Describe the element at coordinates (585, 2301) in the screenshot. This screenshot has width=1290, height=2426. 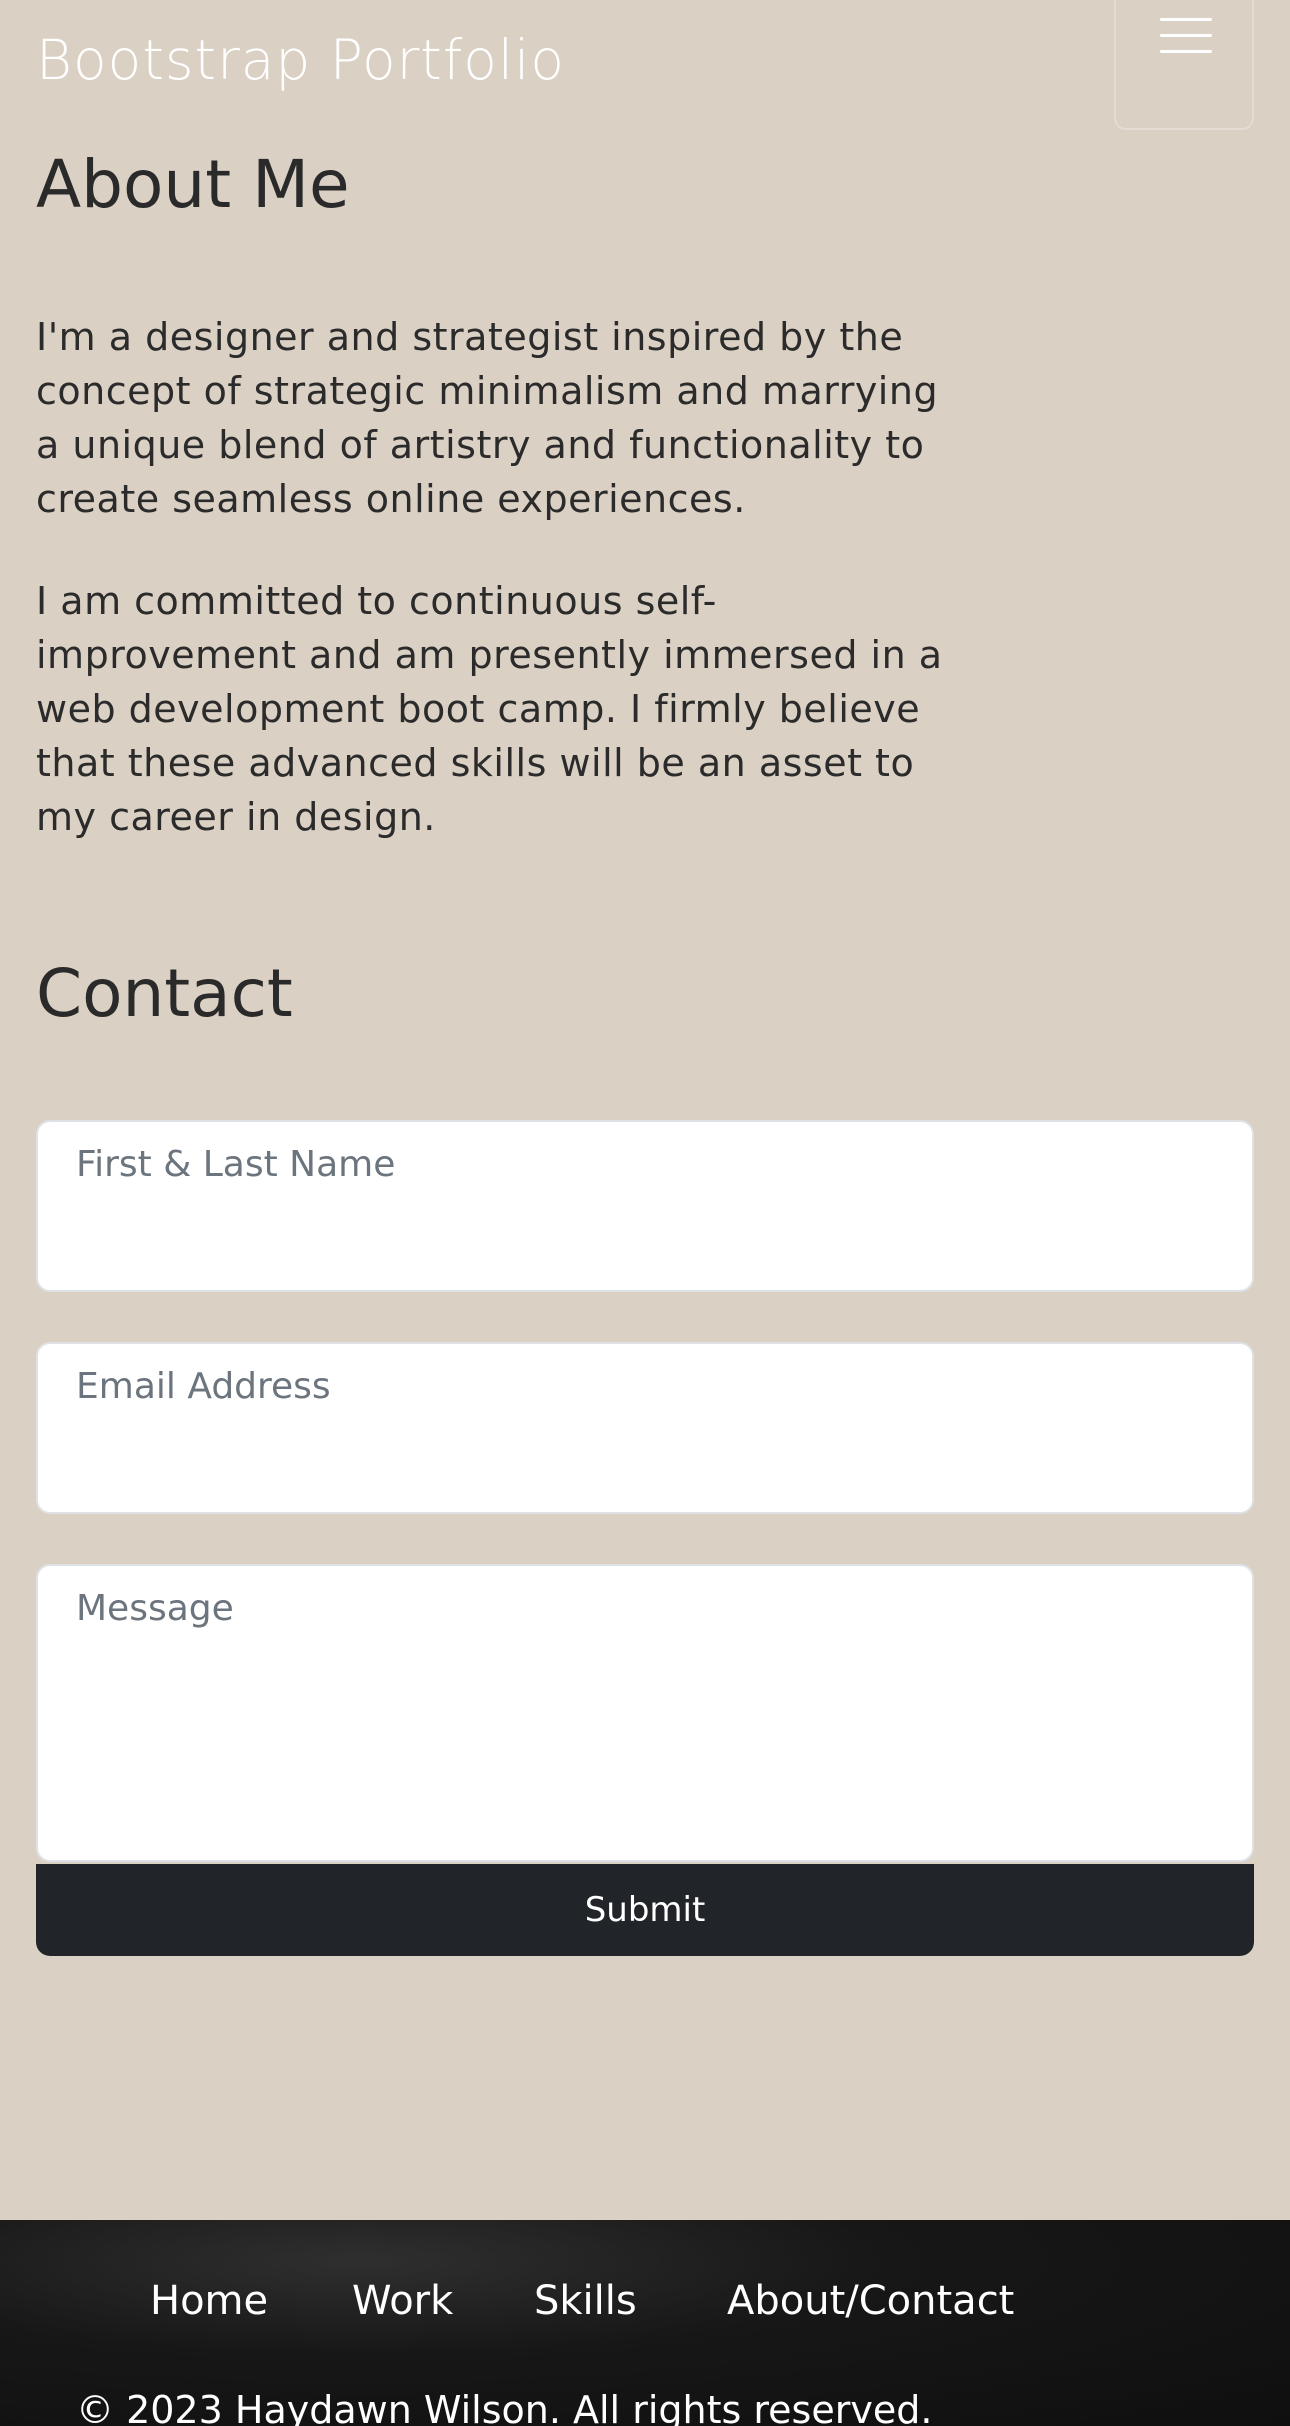
I see `footer-link-skills: Skills` at that location.